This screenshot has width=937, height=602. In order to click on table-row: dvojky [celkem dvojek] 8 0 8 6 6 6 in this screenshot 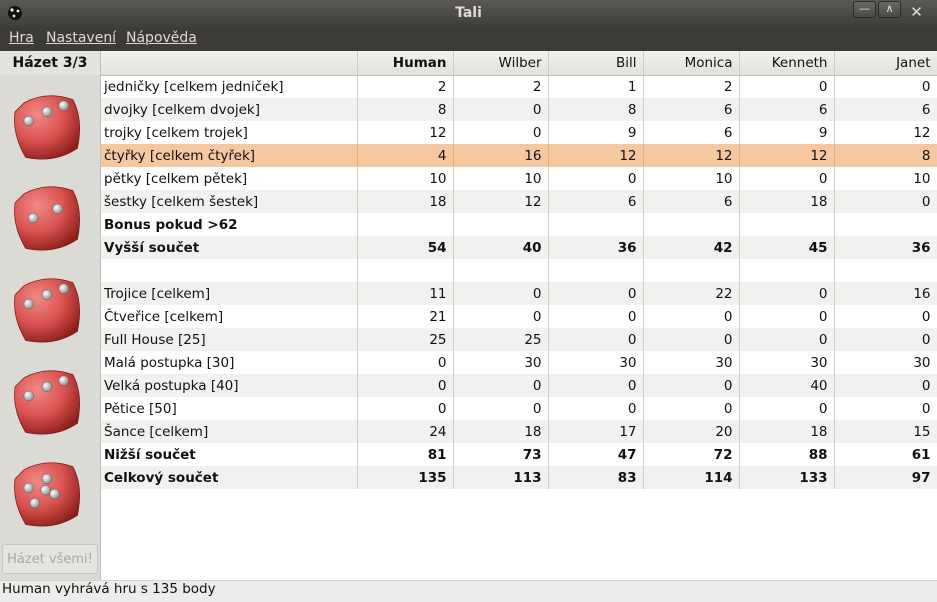, I will do `click(519, 109)`.